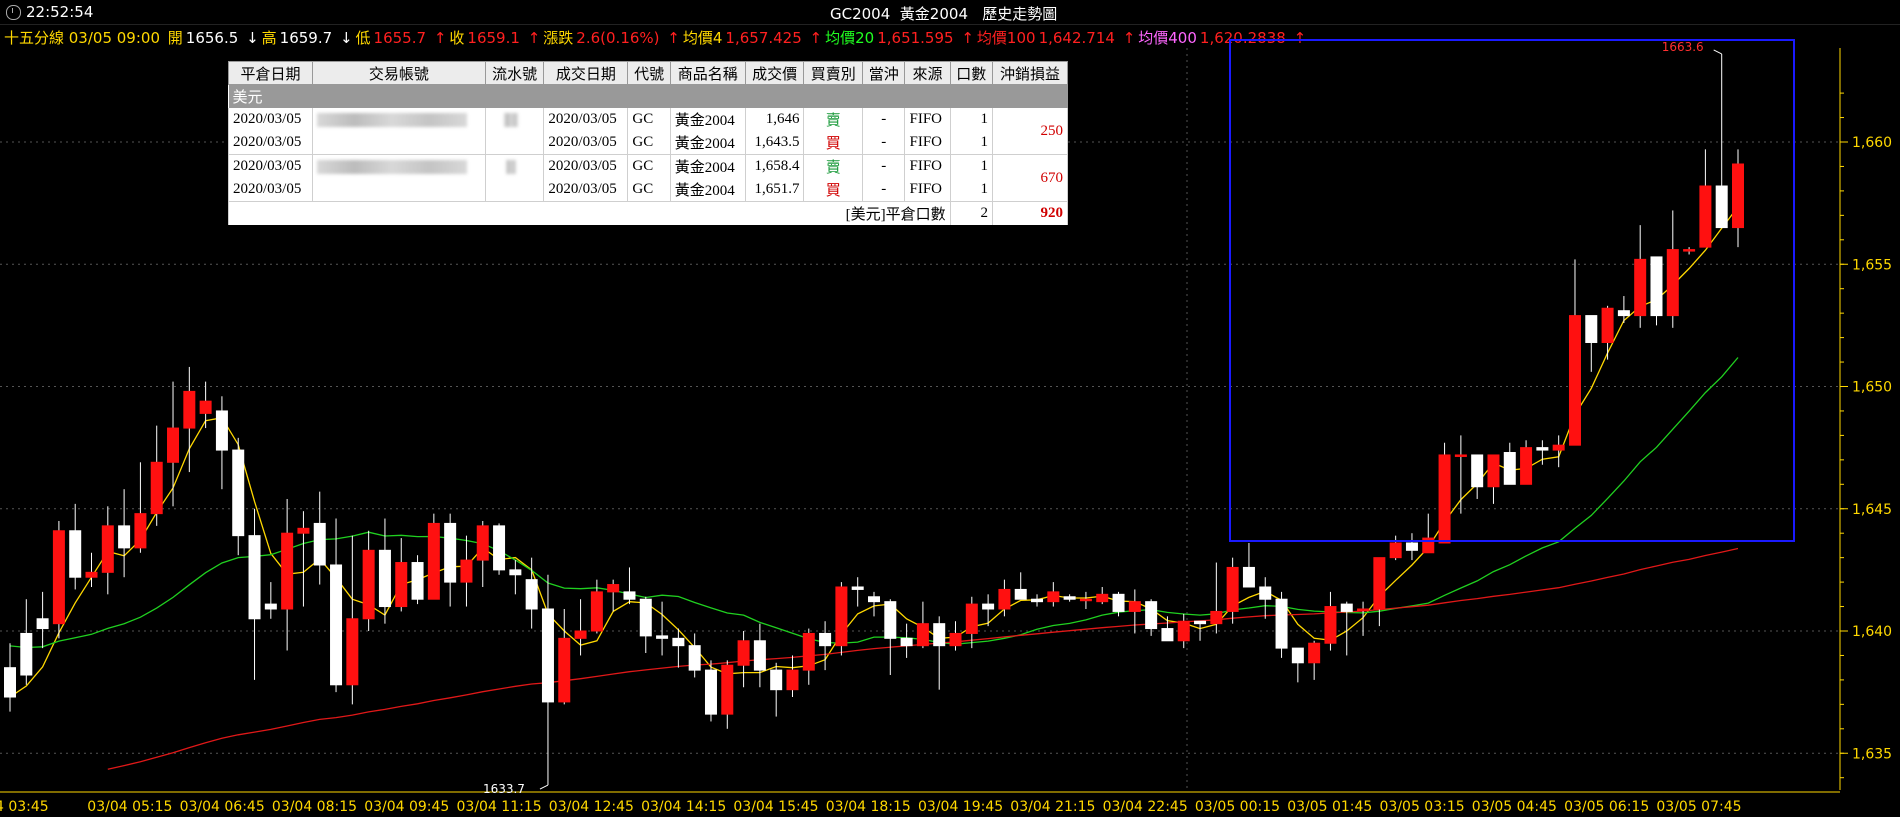 The width and height of the screenshot is (1900, 817). I want to click on column-header: 成交日期, so click(586, 73).